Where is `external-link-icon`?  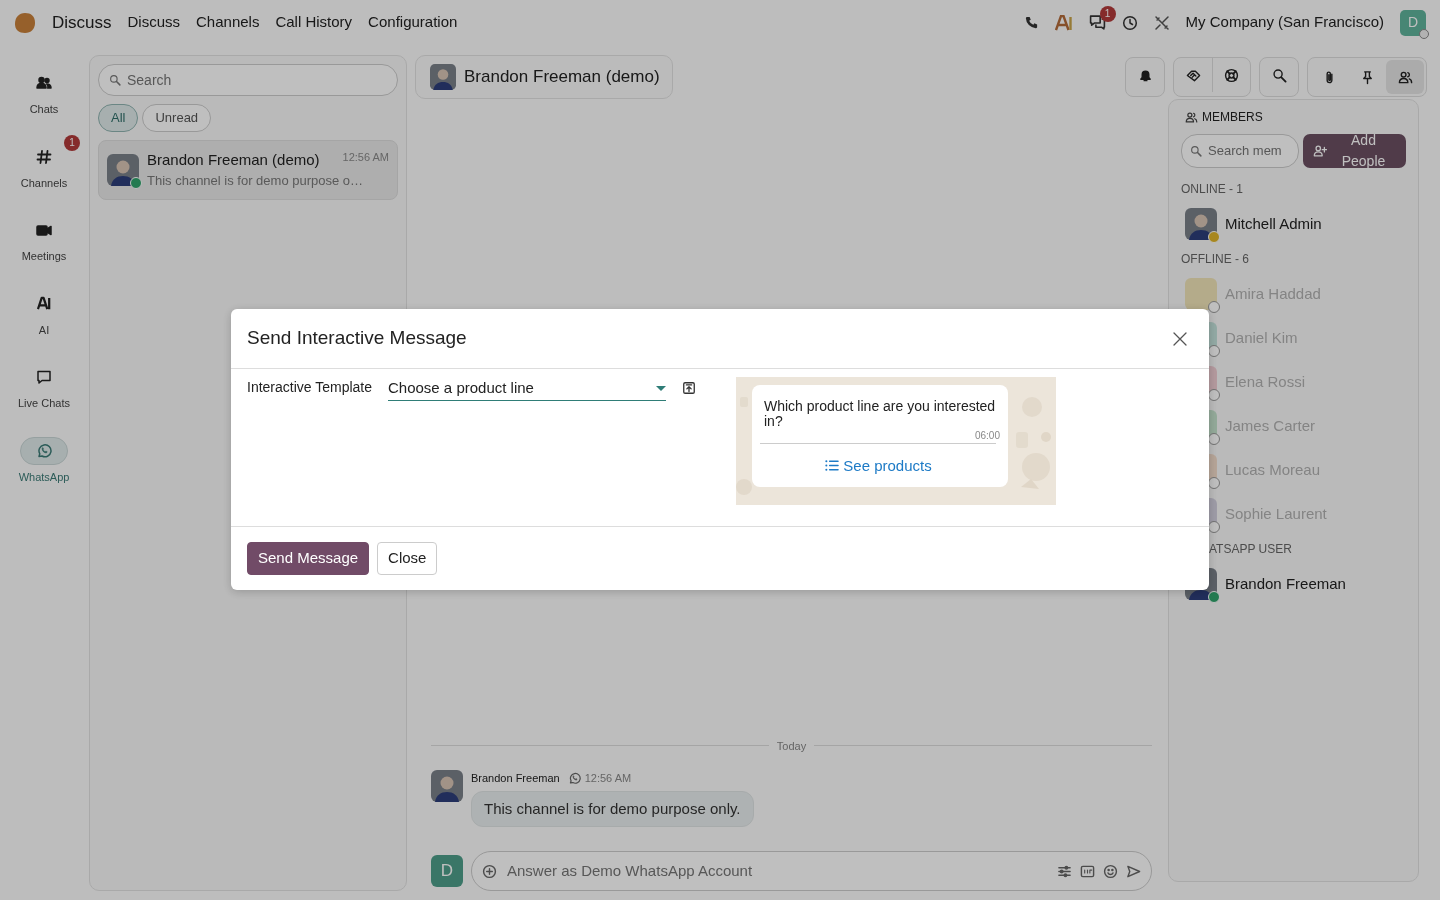
external-link-icon is located at coordinates (689, 388).